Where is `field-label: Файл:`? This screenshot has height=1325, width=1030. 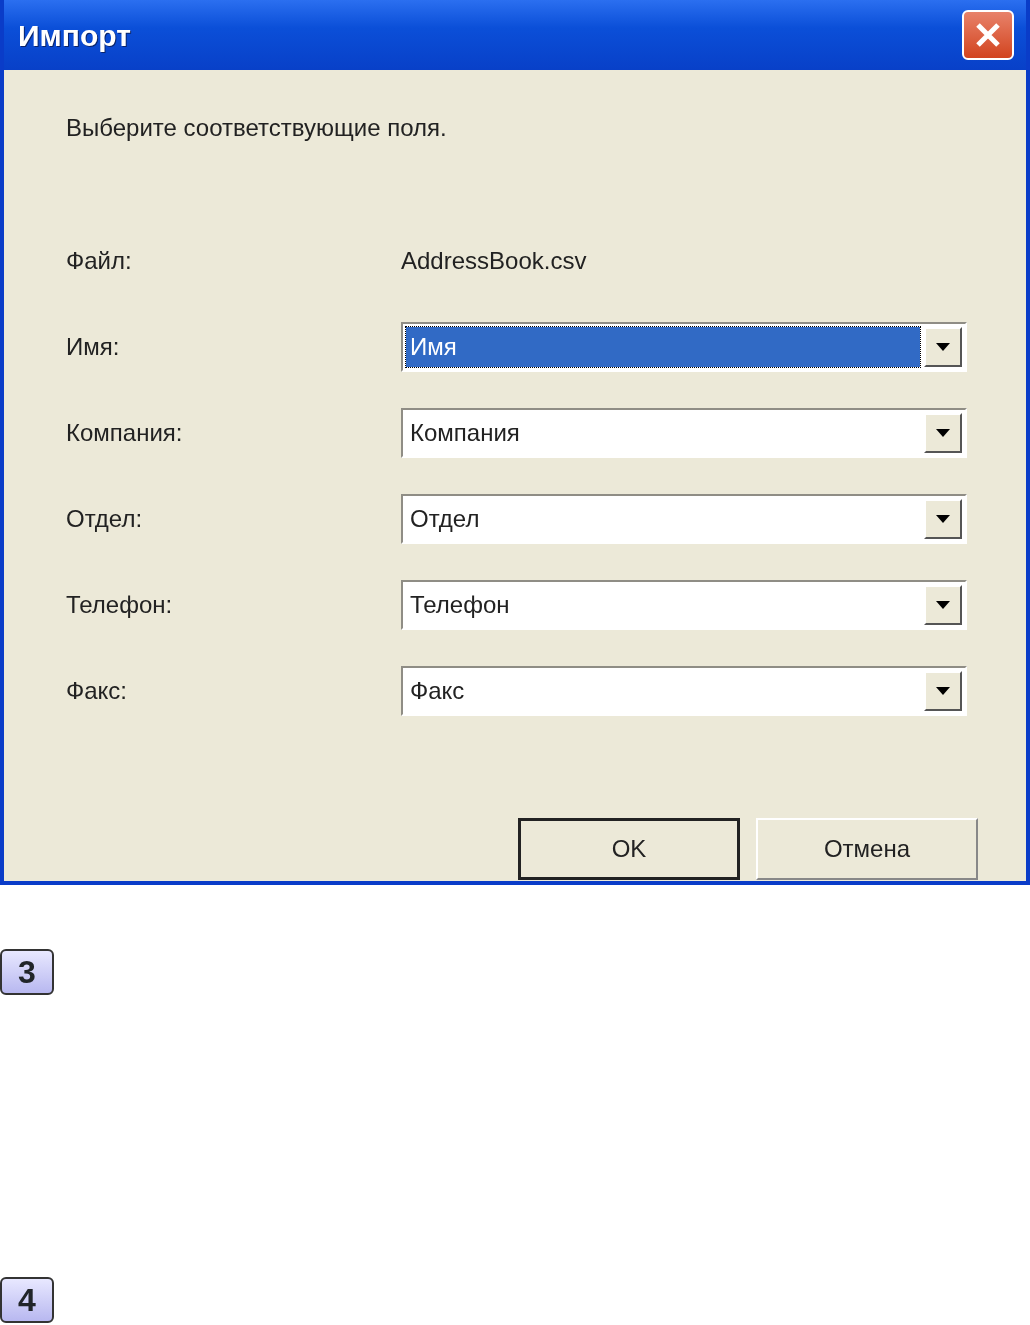
field-label: Файл: is located at coordinates (99, 260).